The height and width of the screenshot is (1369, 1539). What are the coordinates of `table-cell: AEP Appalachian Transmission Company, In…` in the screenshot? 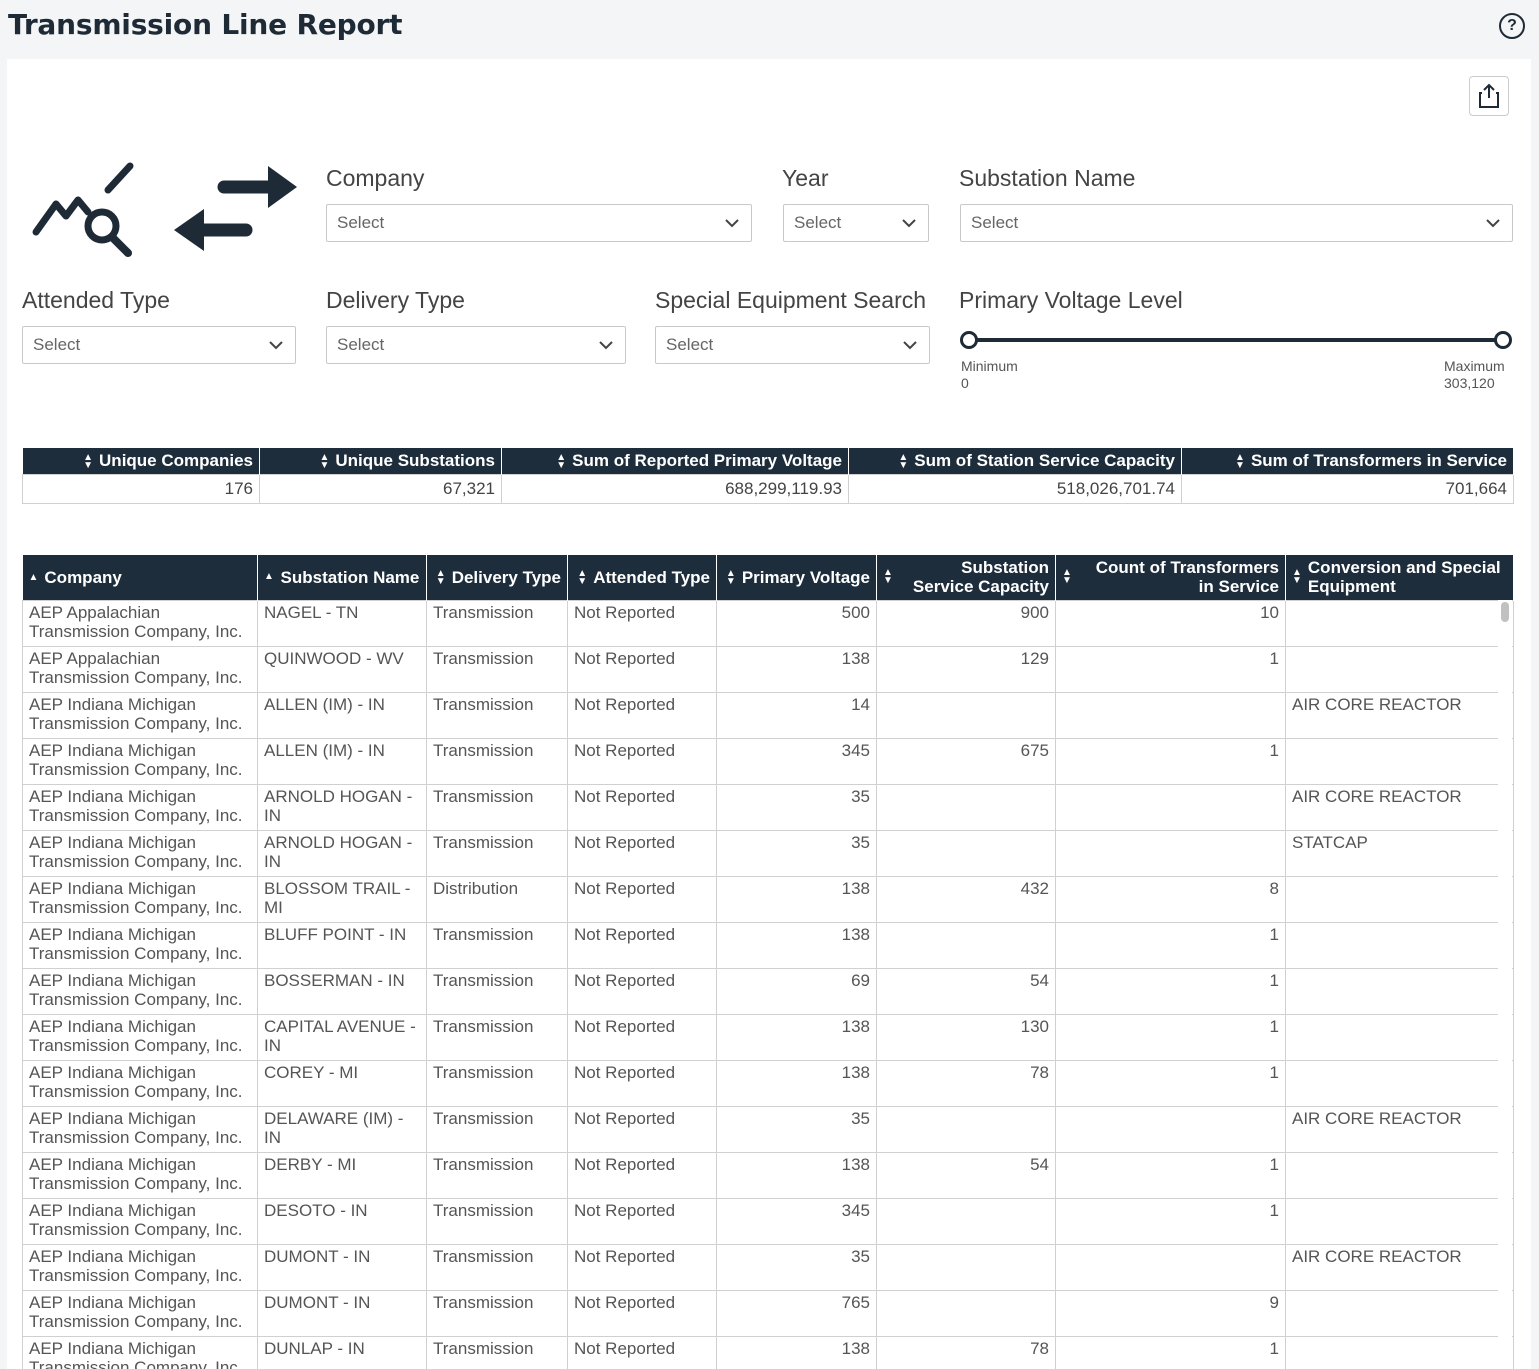 It's located at (140, 623).